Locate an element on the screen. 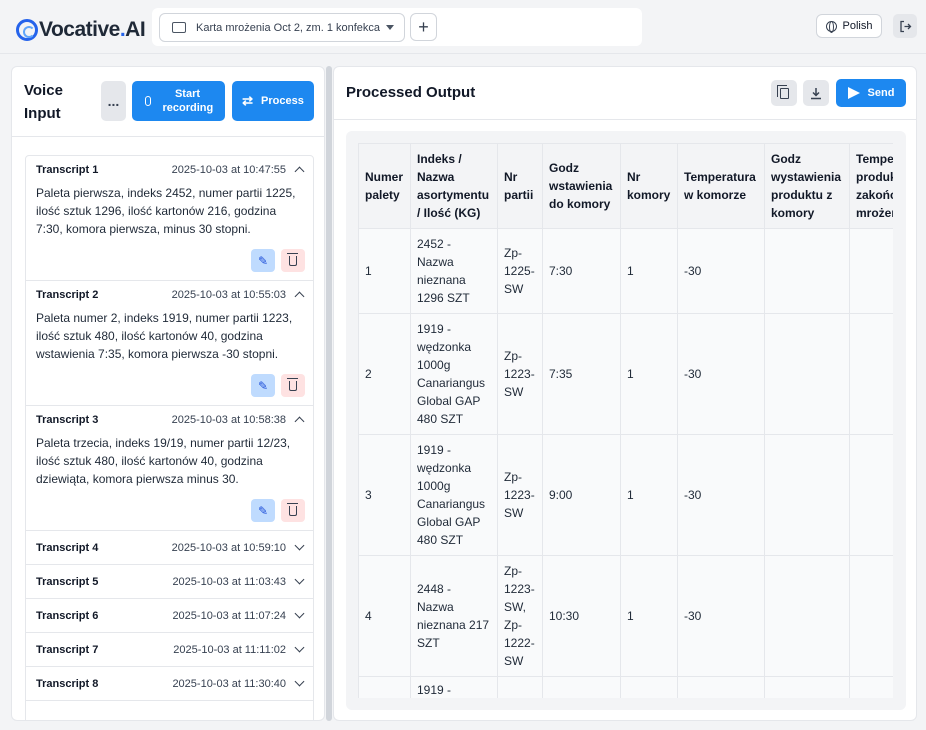 Image resolution: width=926 pixels, height=730 pixels. column-header: Godz wystawienia produktu z komory is located at coordinates (807, 186).